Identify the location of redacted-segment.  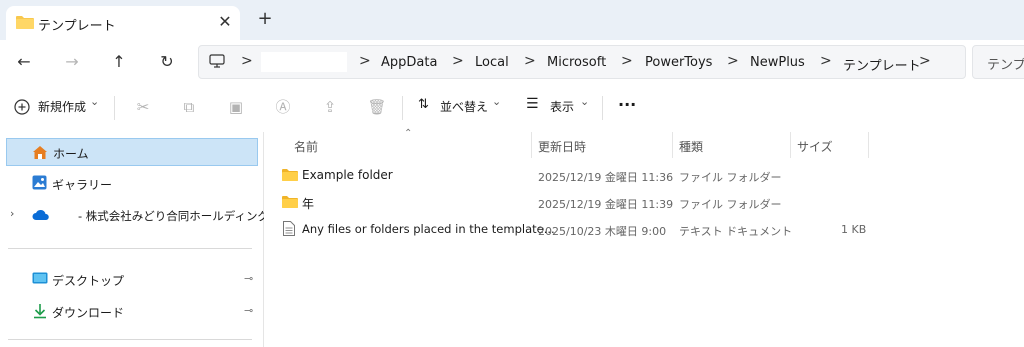
(304, 62).